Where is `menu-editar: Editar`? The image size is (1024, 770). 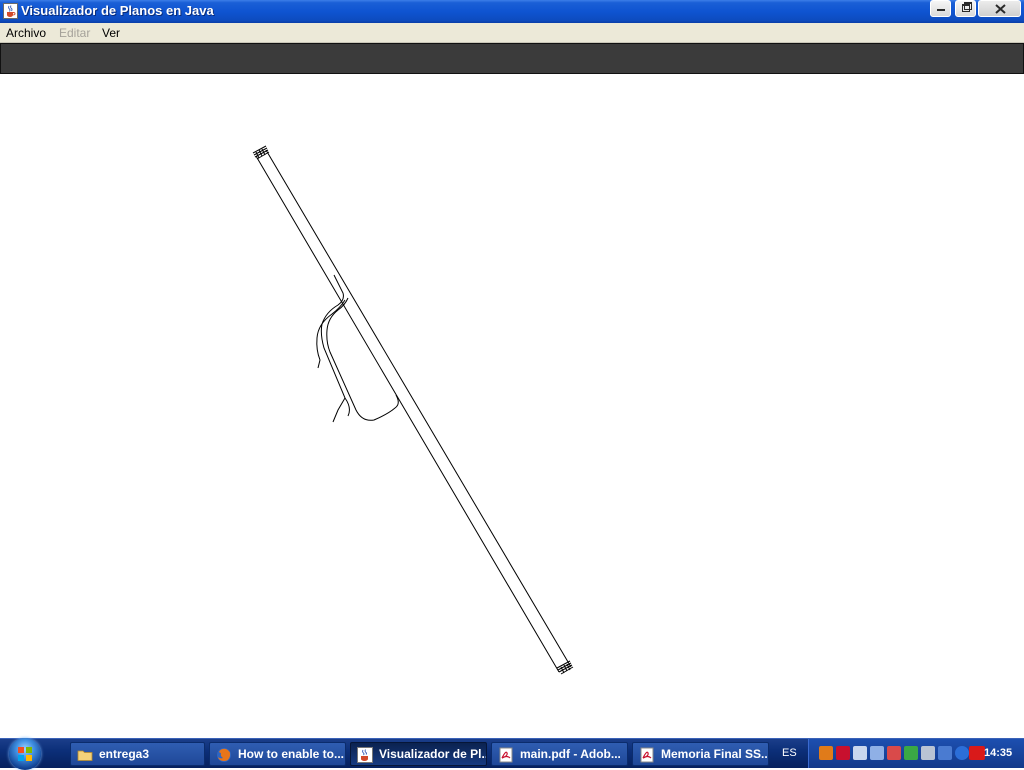 menu-editar: Editar is located at coordinates (75, 33).